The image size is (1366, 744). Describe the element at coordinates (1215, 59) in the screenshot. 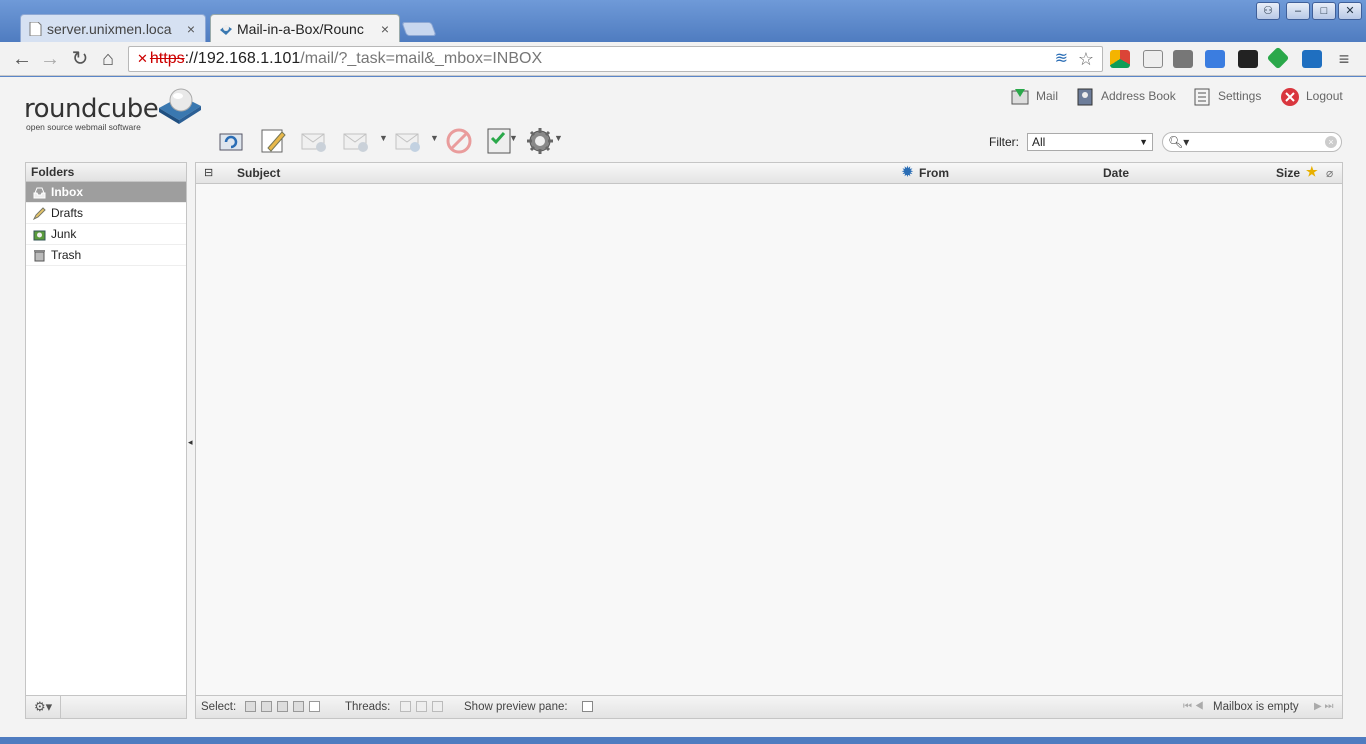

I see `translate-icon` at that location.